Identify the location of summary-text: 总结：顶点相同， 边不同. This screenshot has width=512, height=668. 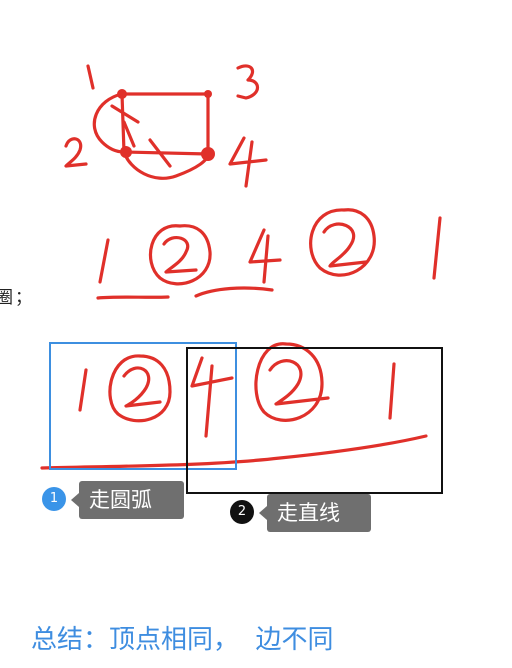
(182, 640).